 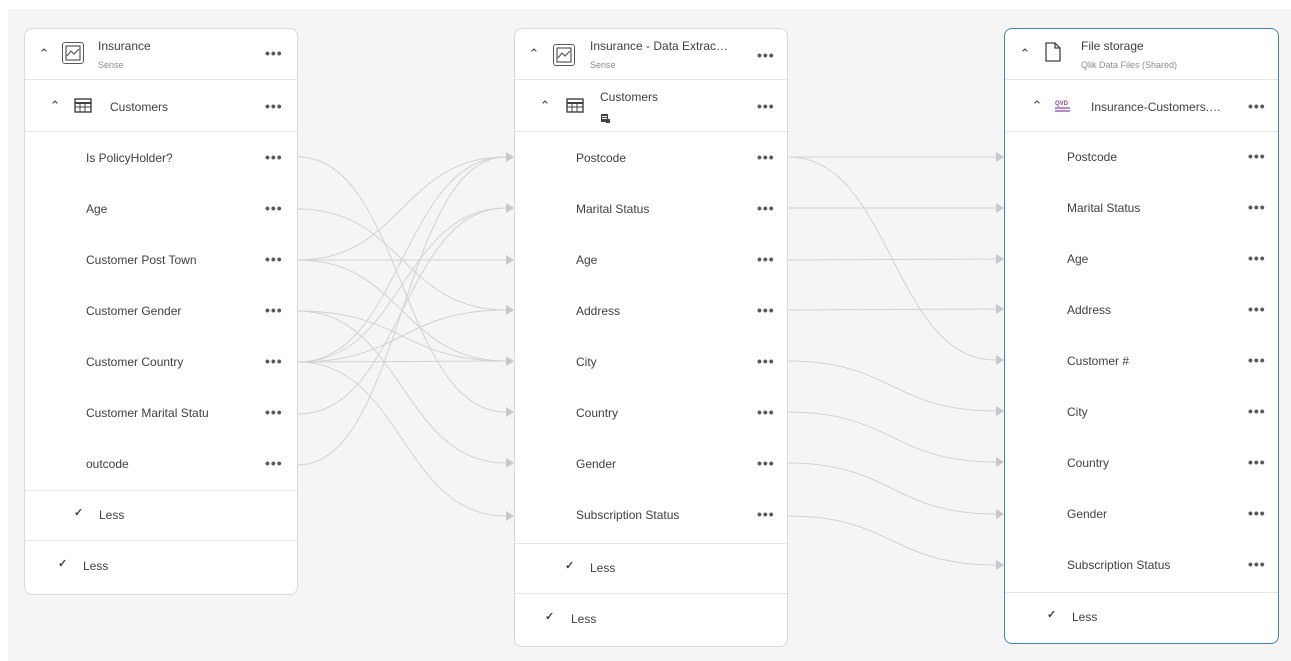 What do you see at coordinates (84, 107) in the screenshot?
I see `table-icon` at bounding box center [84, 107].